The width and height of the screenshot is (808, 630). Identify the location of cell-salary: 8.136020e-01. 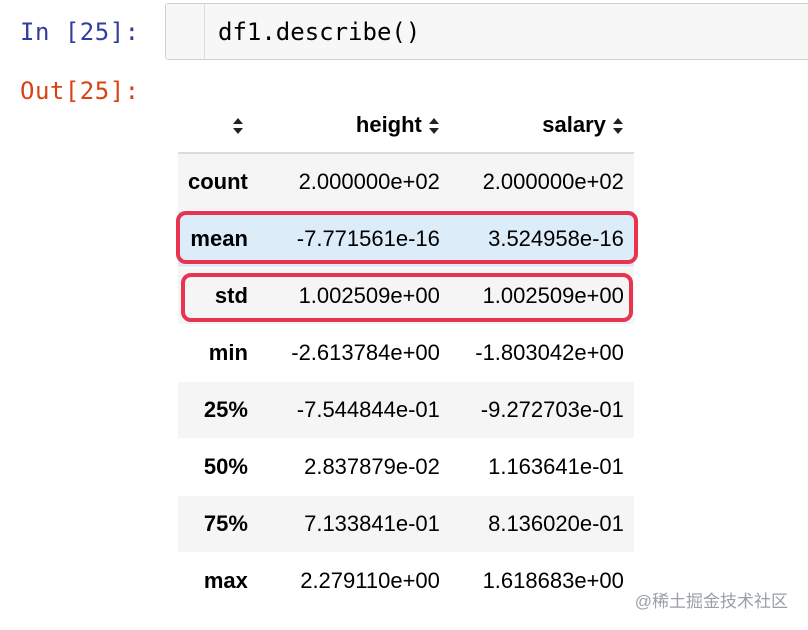
(541, 524).